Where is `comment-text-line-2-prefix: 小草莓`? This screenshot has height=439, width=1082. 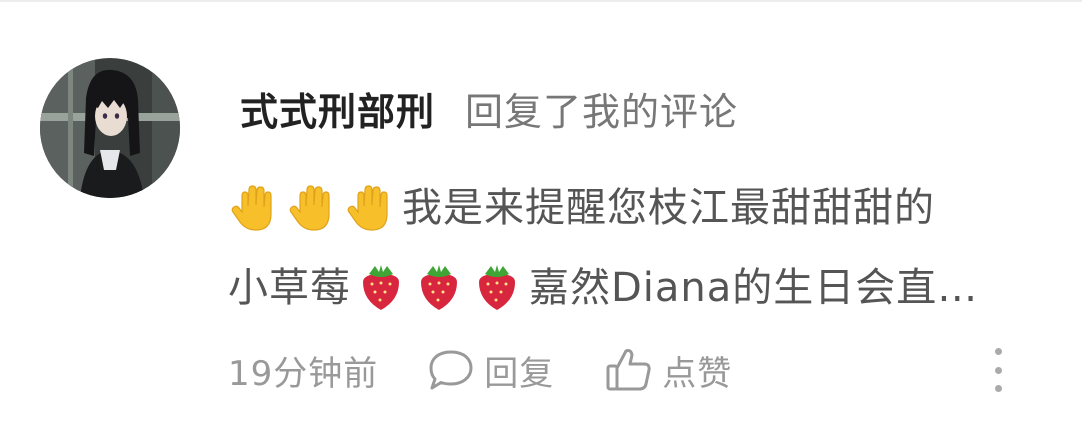 comment-text-line-2-prefix: 小草莓 is located at coordinates (289, 288).